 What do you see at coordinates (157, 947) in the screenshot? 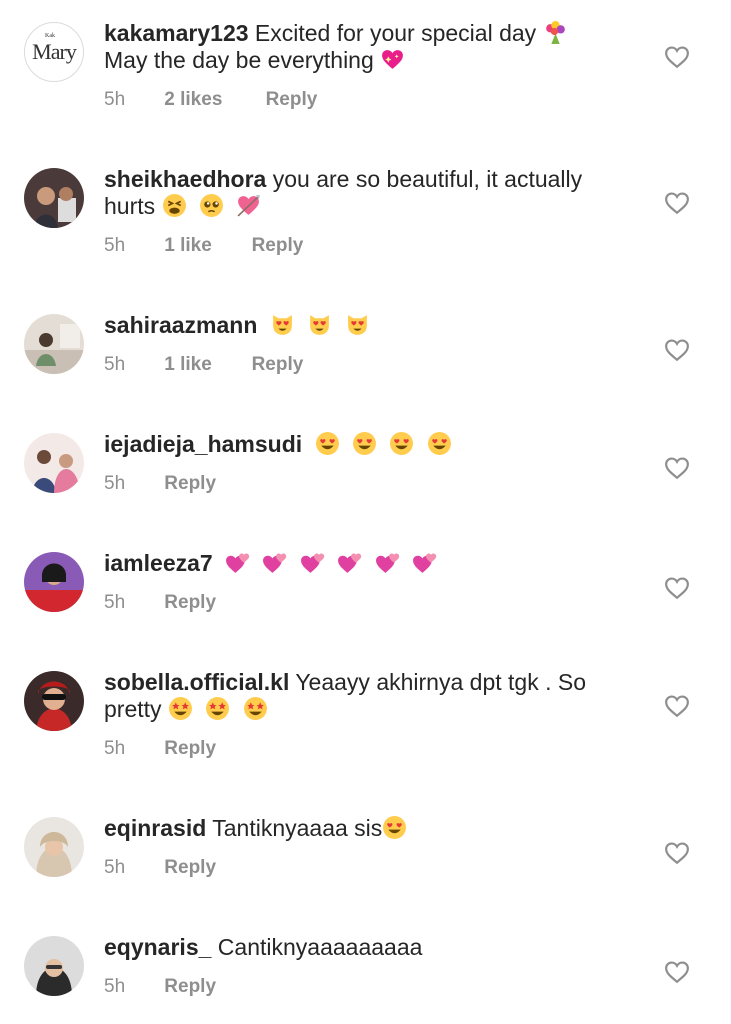
I see `comment-username: eqynaris_` at bounding box center [157, 947].